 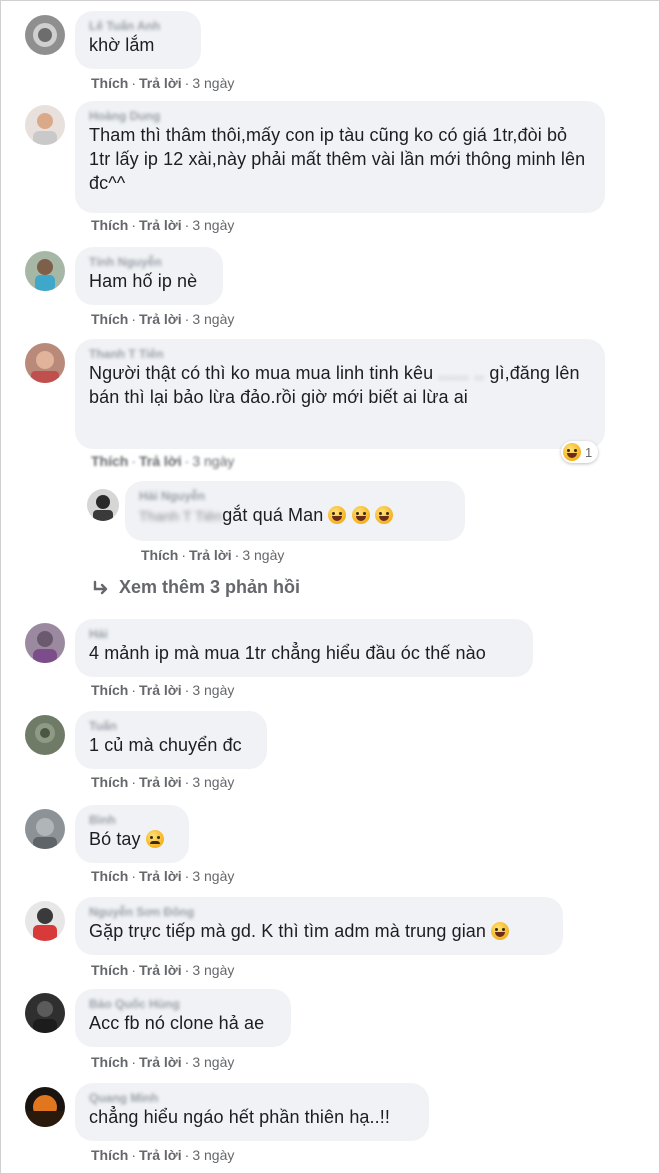 I want to click on mention-link: Thanh T Tiên, so click(x=180, y=516).